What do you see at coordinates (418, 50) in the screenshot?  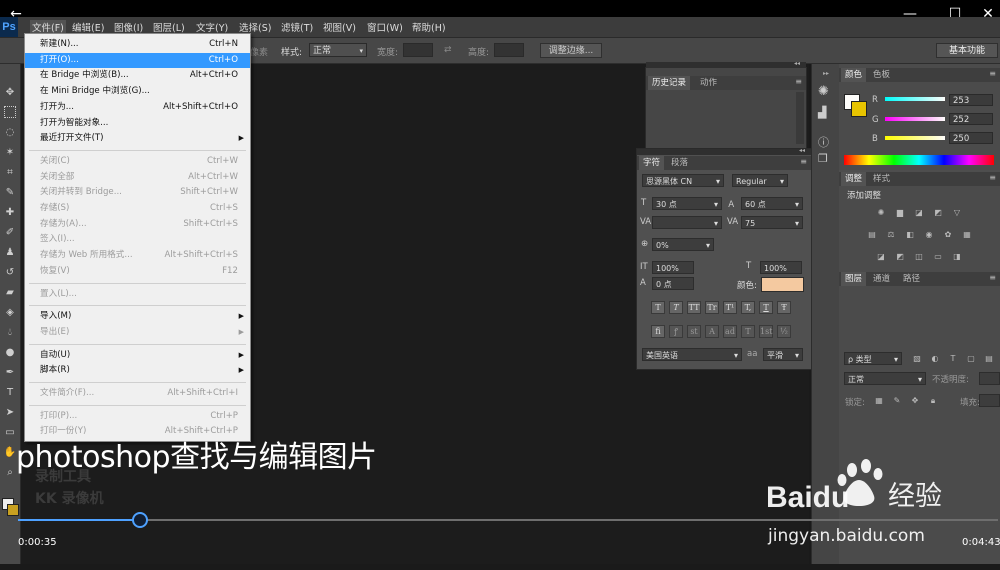 I see `width-input` at bounding box center [418, 50].